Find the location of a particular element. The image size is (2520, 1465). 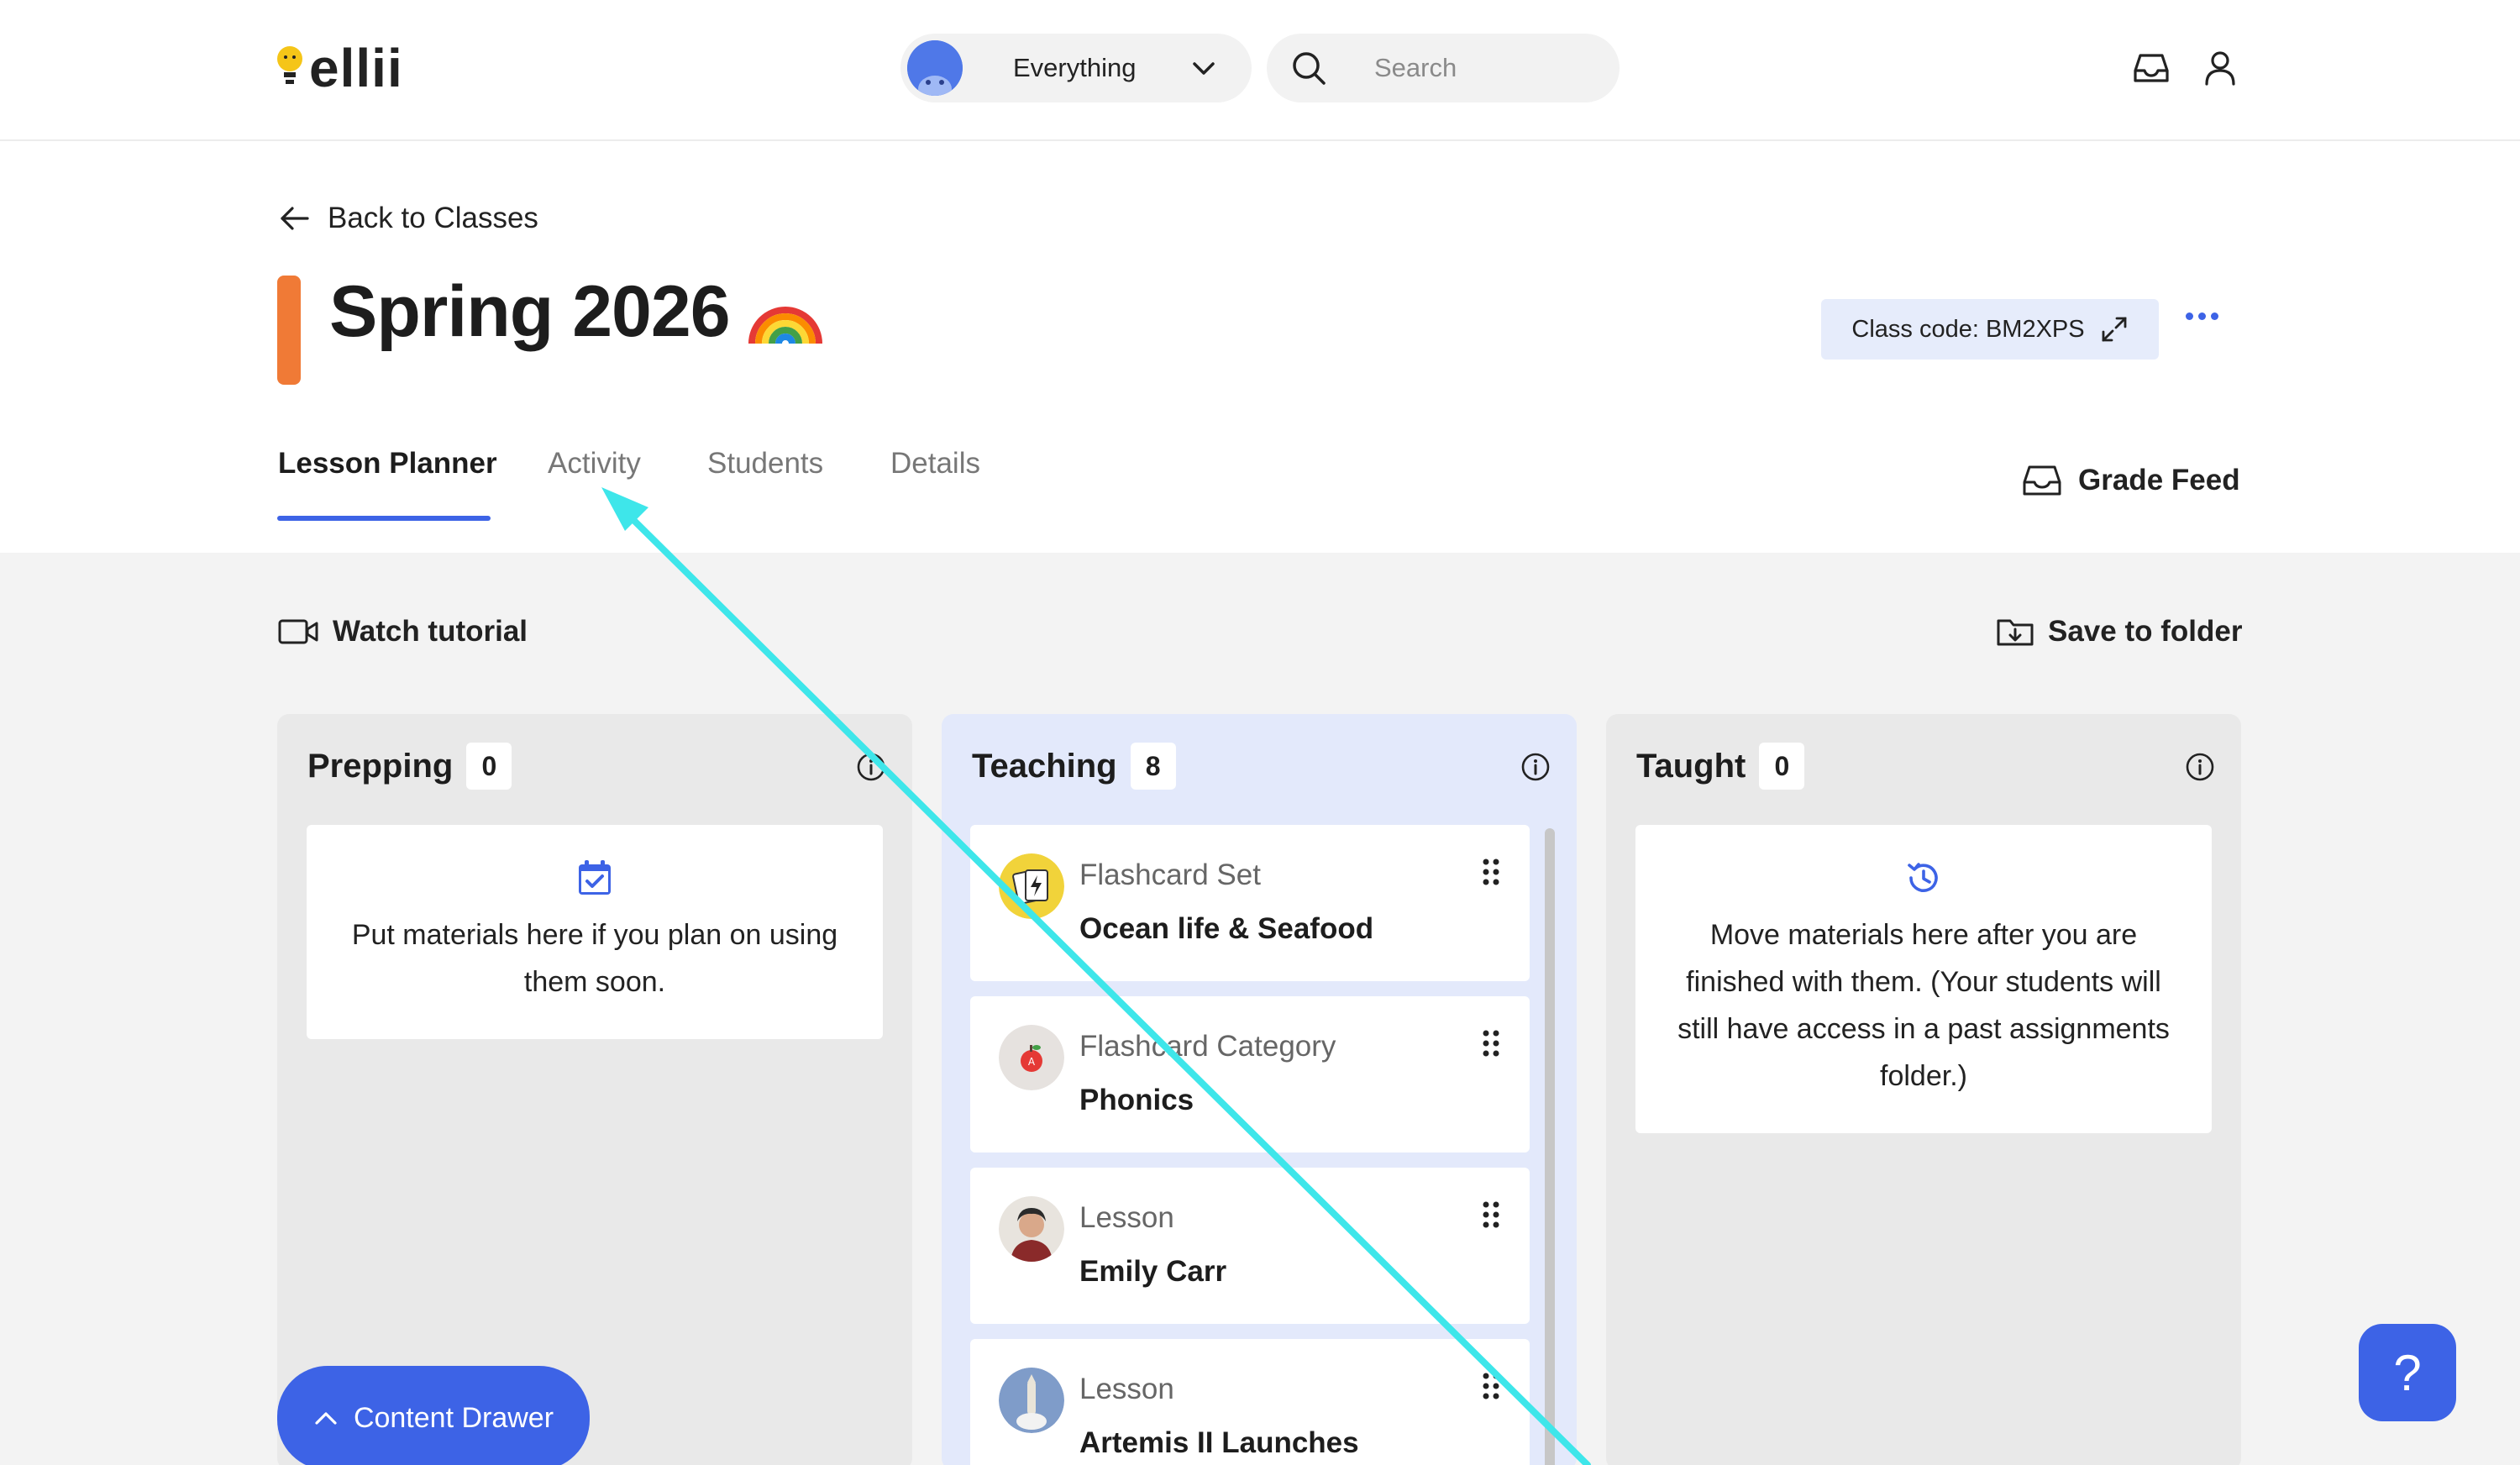

class-code-button: Class code: BM2XPS is located at coordinates (1990, 329).